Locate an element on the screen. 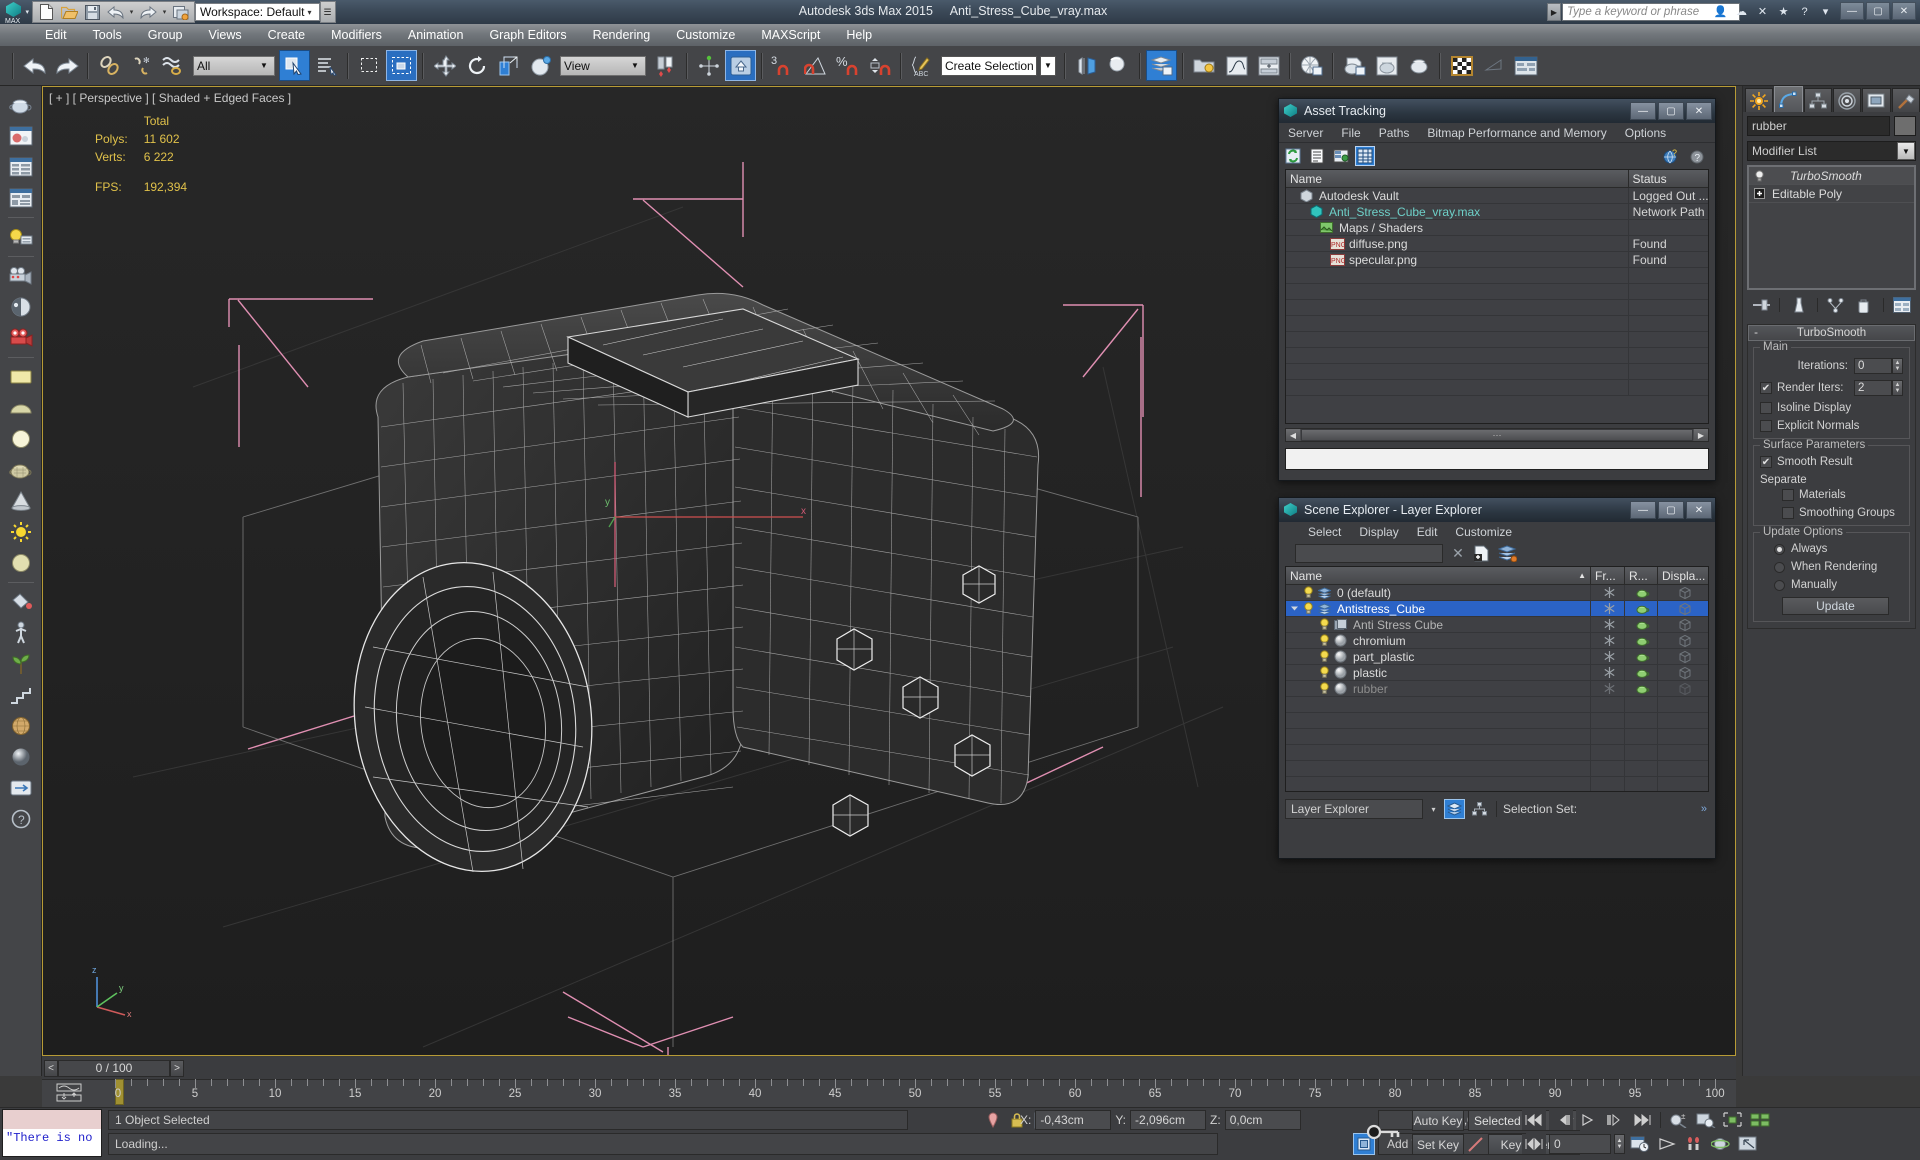  render-settings-panel-icon is located at coordinates (1525, 65).